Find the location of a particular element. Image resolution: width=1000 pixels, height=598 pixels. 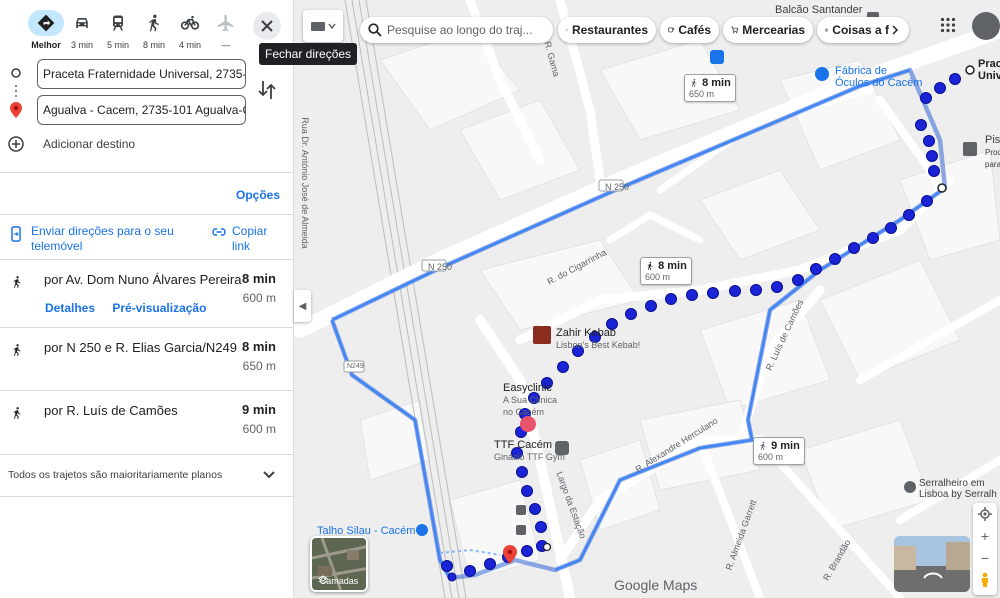

preview-link: Pré-visualização is located at coordinates (159, 308).